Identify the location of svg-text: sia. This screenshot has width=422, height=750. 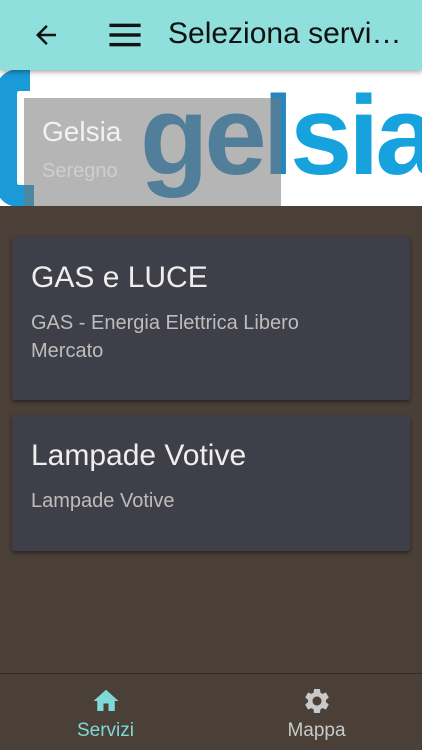
(356, 135).